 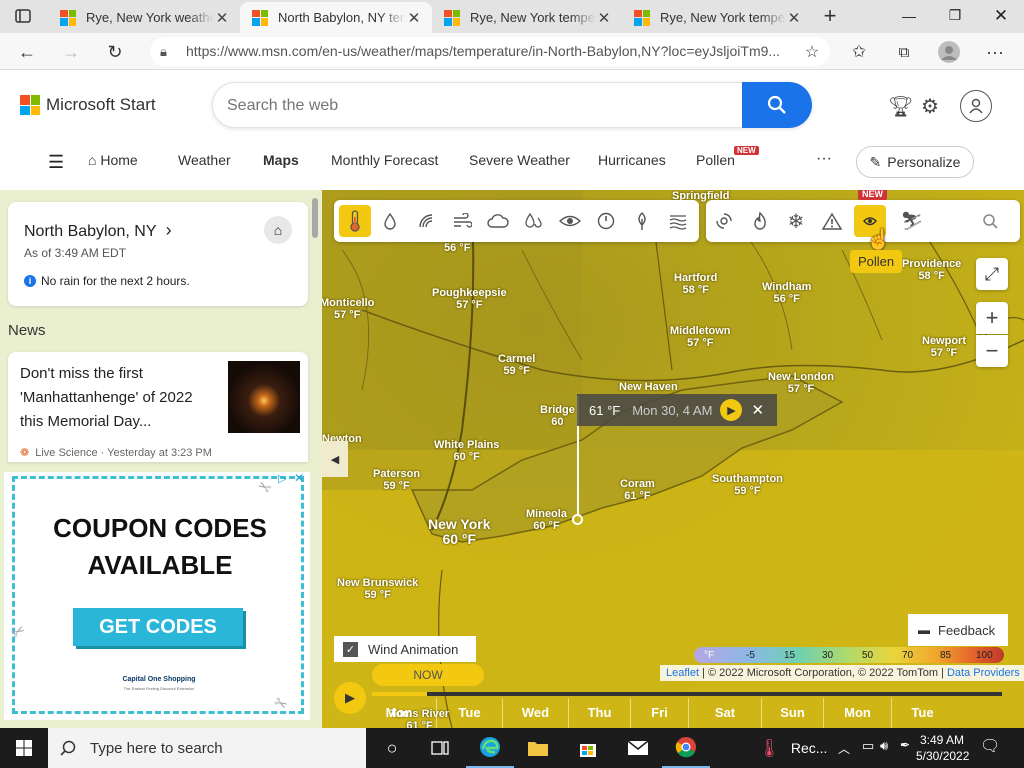 I want to click on temperature-layer-icon, so click(x=355, y=221).